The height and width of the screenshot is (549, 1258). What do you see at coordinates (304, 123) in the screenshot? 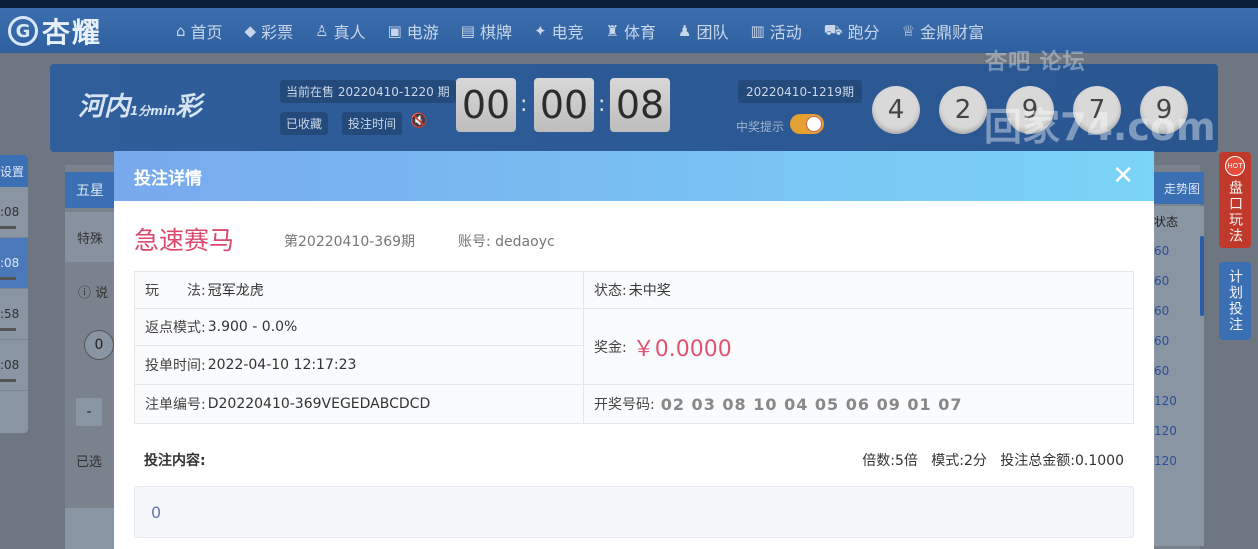
I see `favorited-button: 已收藏` at bounding box center [304, 123].